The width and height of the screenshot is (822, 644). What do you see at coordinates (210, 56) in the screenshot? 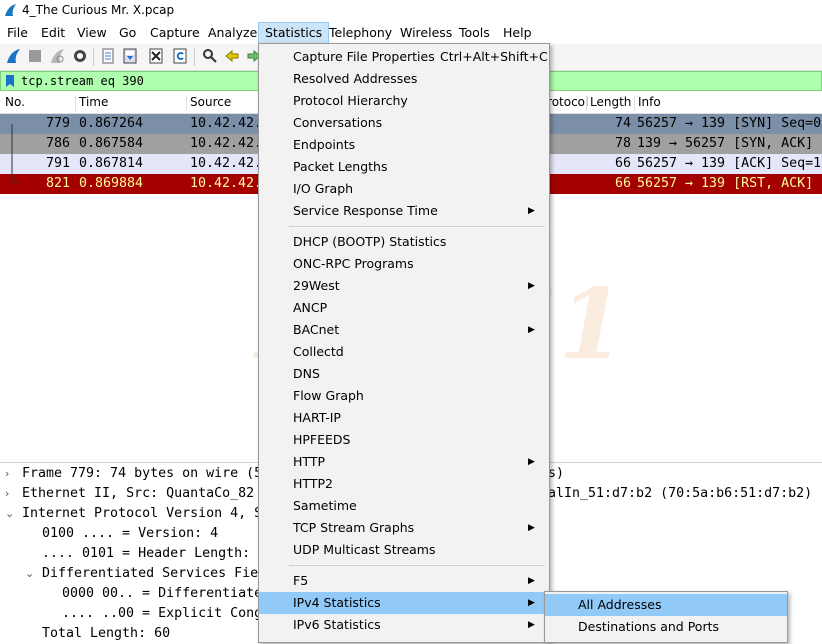
I see `find-packet-icon` at bounding box center [210, 56].